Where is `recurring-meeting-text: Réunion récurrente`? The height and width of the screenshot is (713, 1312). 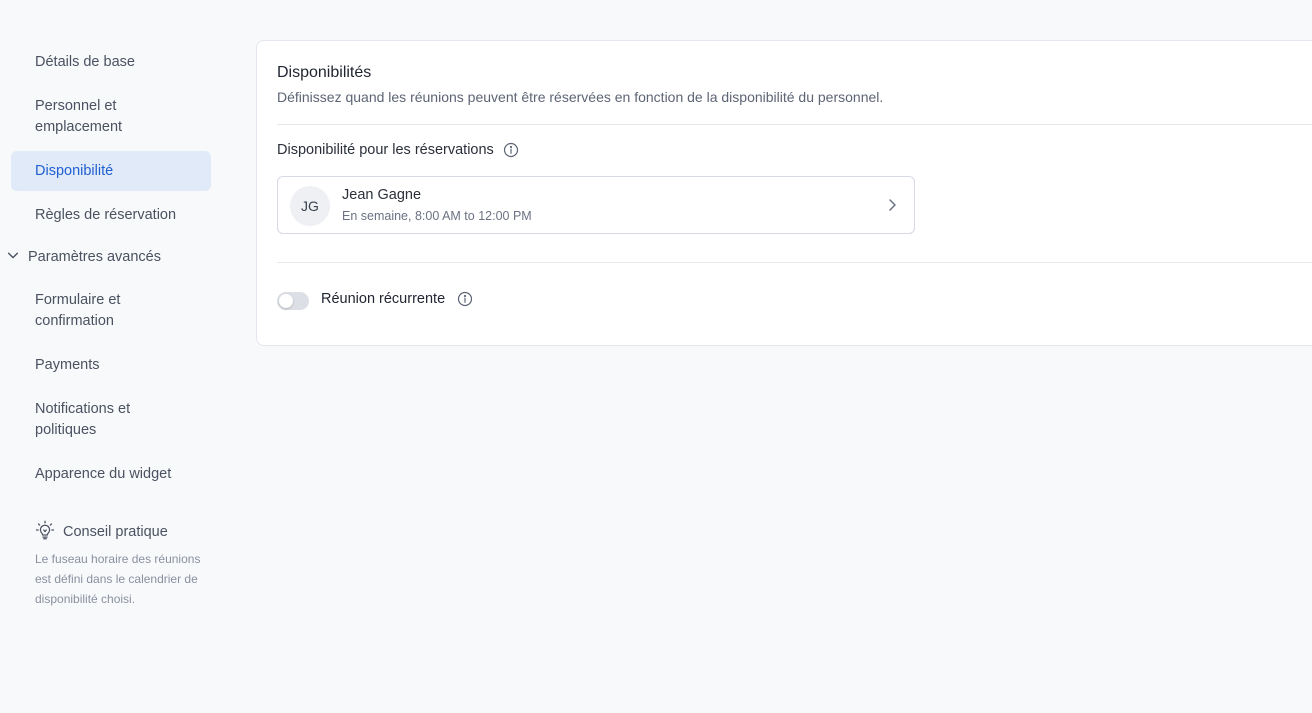
recurring-meeting-text: Réunion récurrente is located at coordinates (383, 299).